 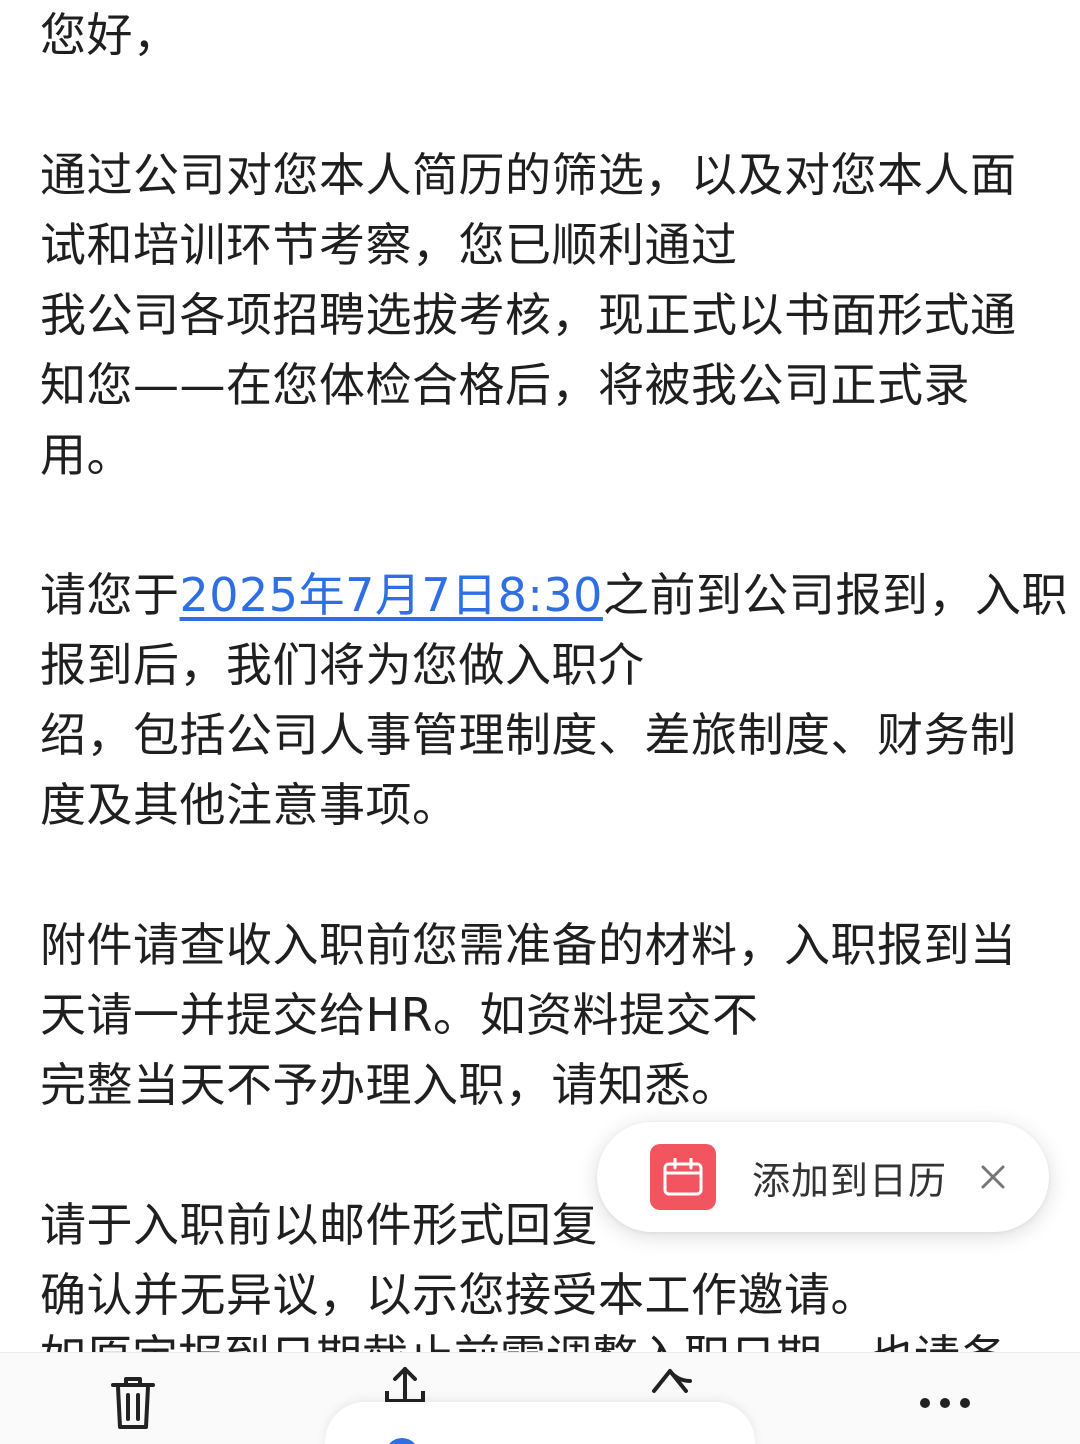 I want to click on clipped-line: 如原定报到日期截止前需调整入职日期，也请务, so click(x=540, y=1337).